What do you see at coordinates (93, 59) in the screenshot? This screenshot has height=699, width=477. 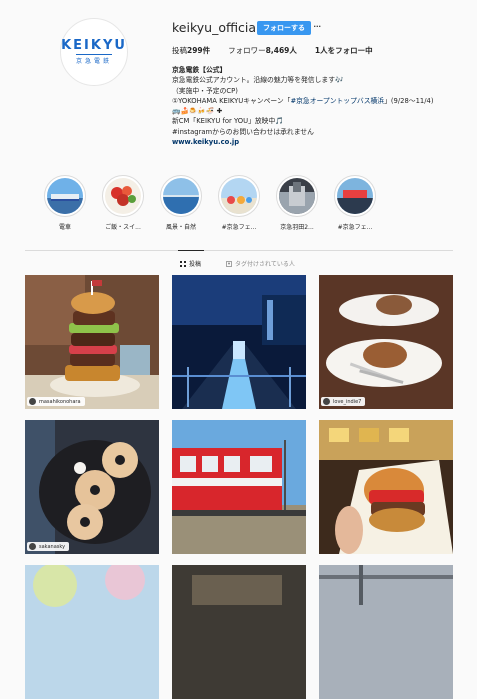 I see `avatar-logo-subtext: 京急電鉄` at bounding box center [93, 59].